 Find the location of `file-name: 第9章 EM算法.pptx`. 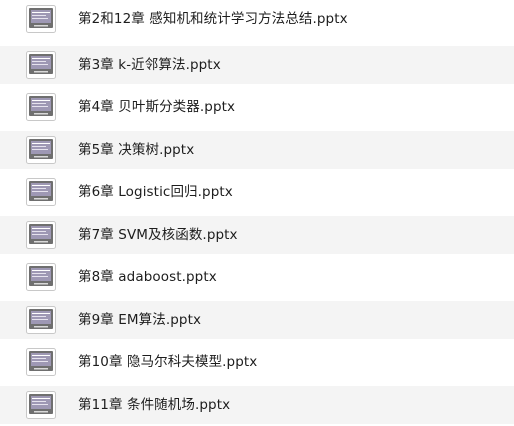

file-name: 第9章 EM算法.pptx is located at coordinates (140, 320).